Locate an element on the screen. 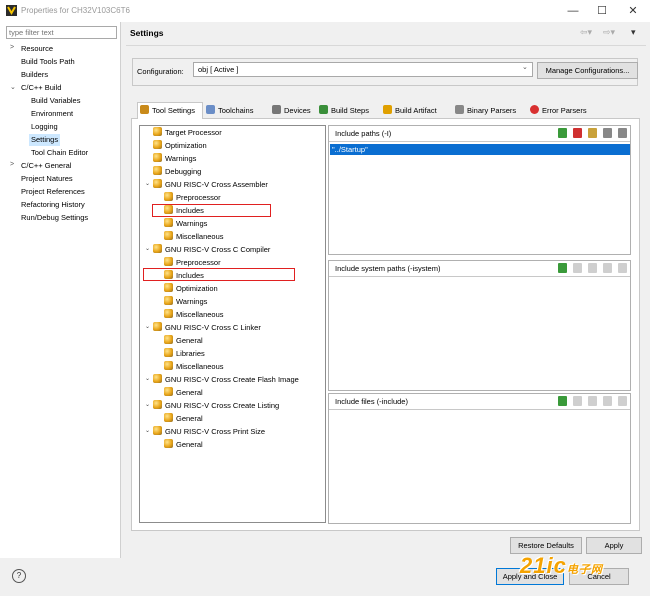 Image resolution: width=650 pixels, height=596 pixels. sidebar-item-tool-chain-editor: Tool Chain Editor is located at coordinates (59, 153).